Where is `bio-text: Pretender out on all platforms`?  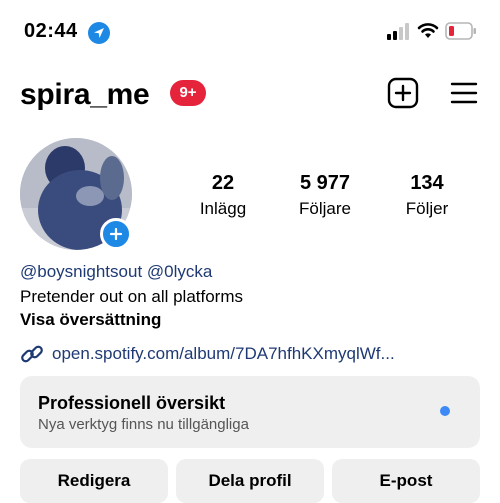
bio-text: Pretender out on all platforms is located at coordinates (132, 296).